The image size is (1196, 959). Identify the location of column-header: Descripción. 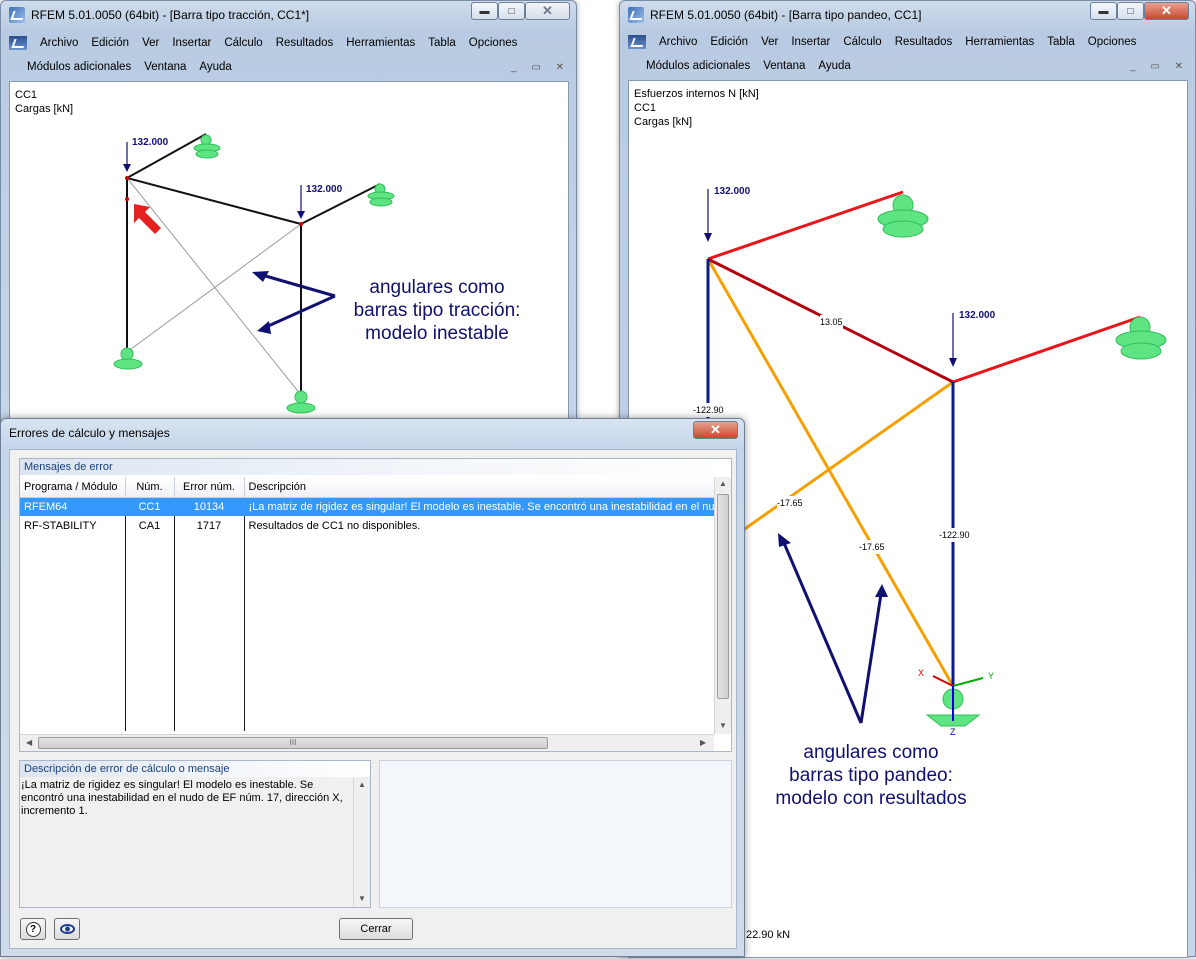
(479, 487).